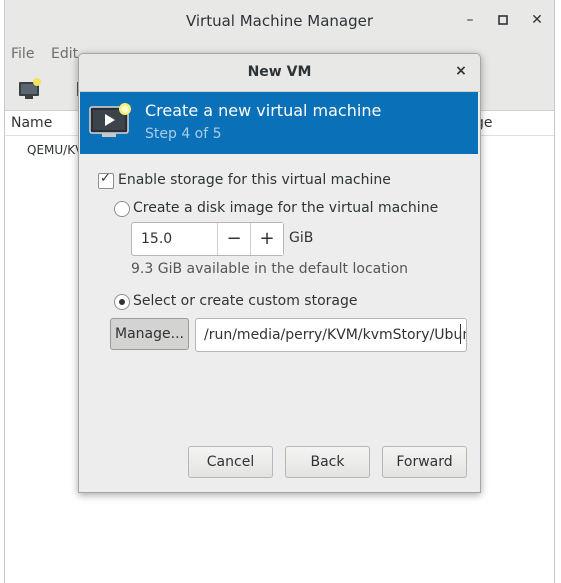 The height and width of the screenshot is (583, 561). I want to click on main-titlebar: Virtual Machine Manager – ✕, so click(279, 21).